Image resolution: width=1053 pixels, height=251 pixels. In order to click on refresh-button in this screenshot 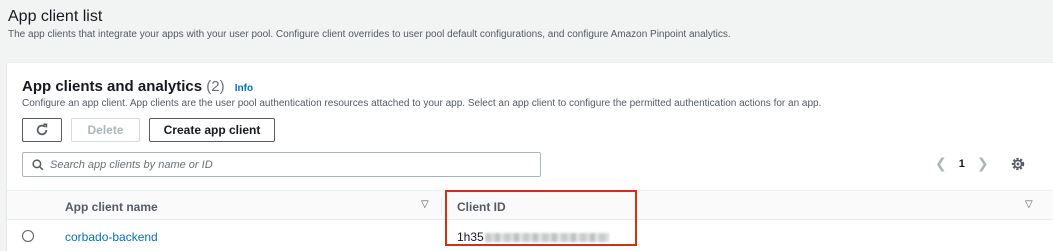, I will do `click(42, 130)`.